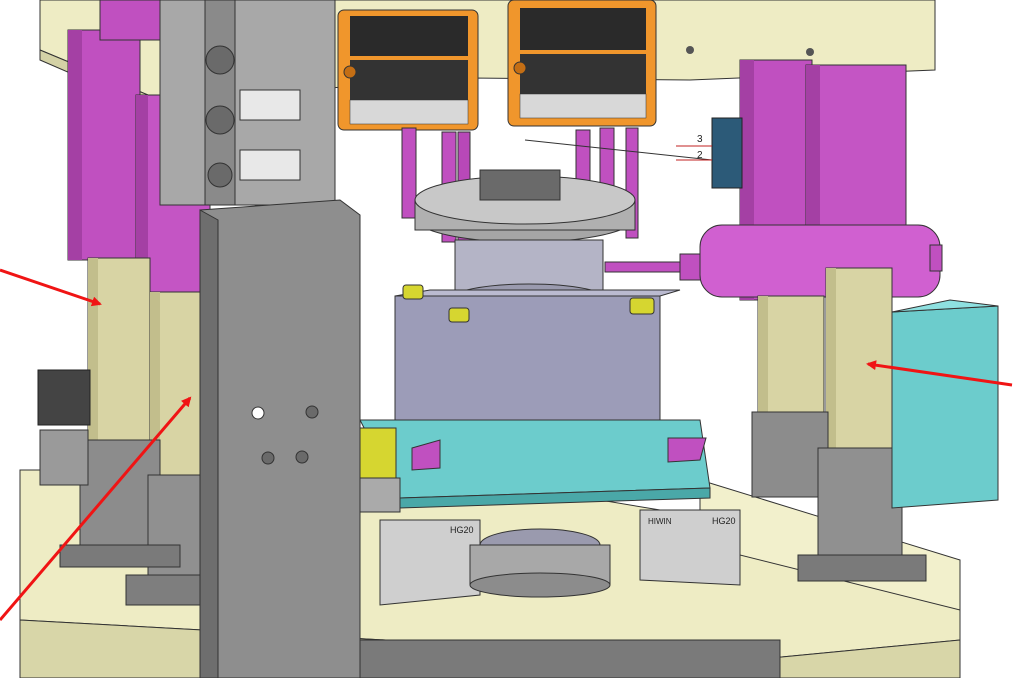 Image resolution: width=1017 pixels, height=683 pixels. What do you see at coordinates (535, 464) in the screenshot?
I see `cyan-table` at bounding box center [535, 464].